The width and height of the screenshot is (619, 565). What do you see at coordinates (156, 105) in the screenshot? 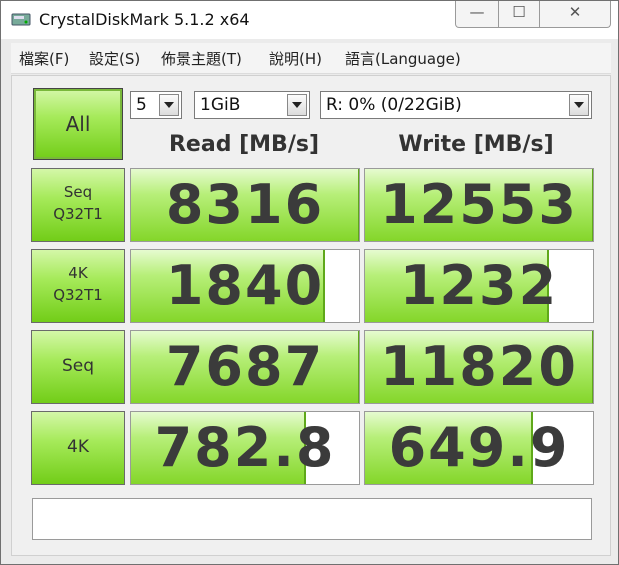
I see `count-select: 5` at bounding box center [156, 105].